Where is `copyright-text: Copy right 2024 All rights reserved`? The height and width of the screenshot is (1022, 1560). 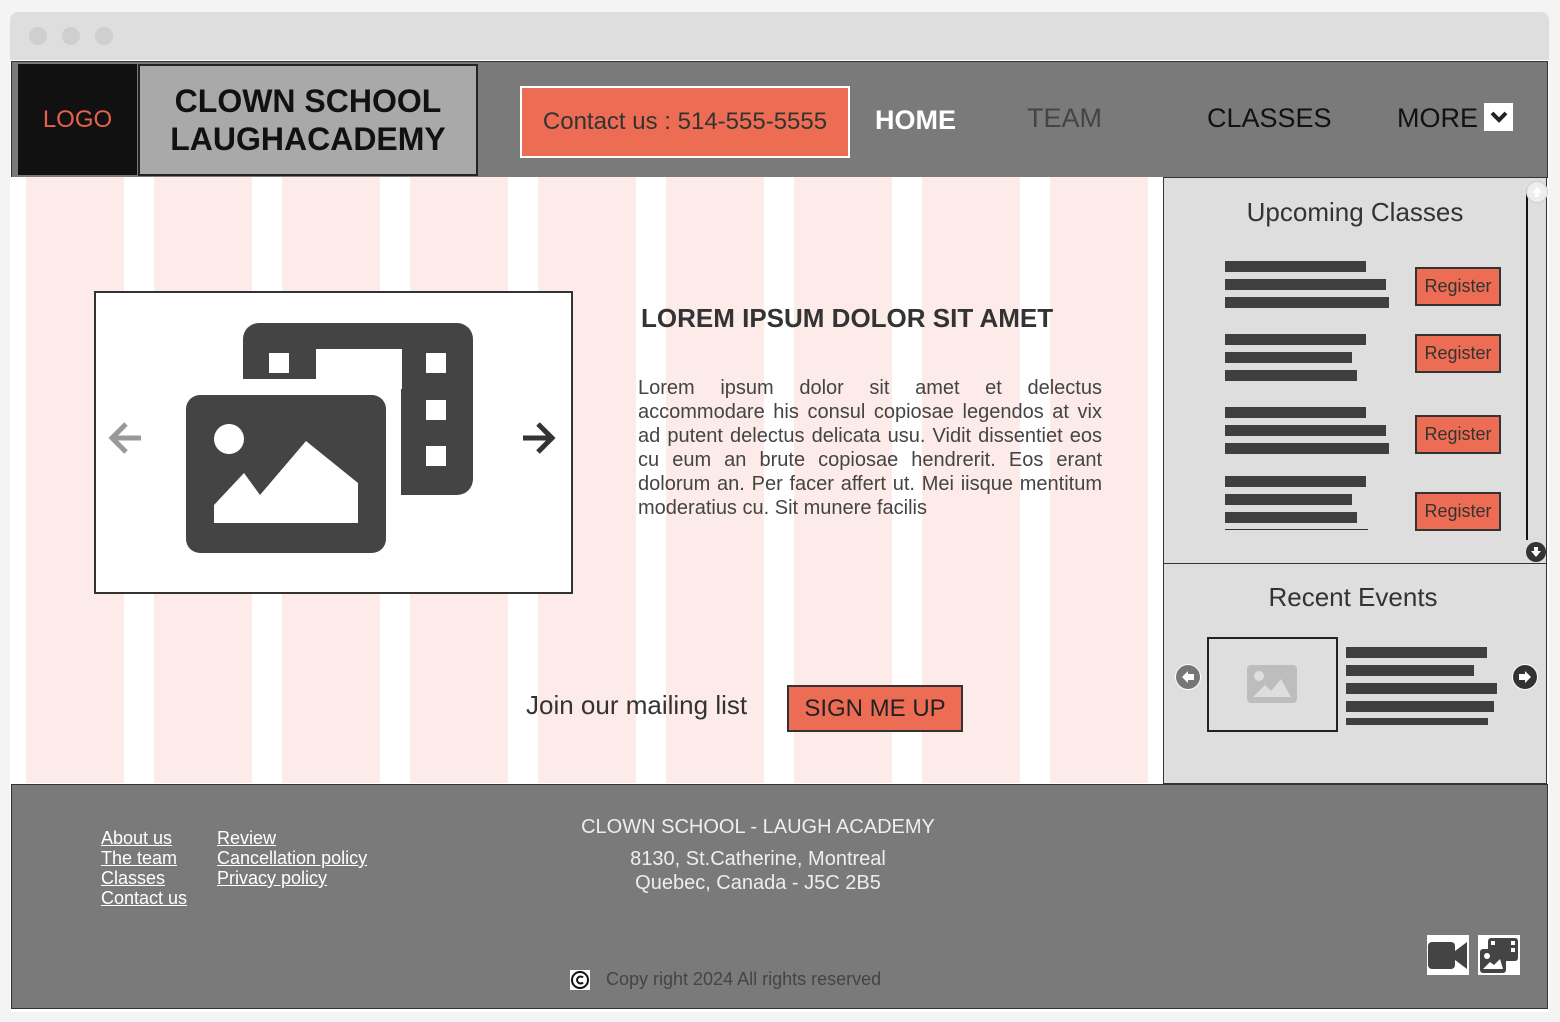 copyright-text: Copy right 2024 All rights reserved is located at coordinates (744, 979).